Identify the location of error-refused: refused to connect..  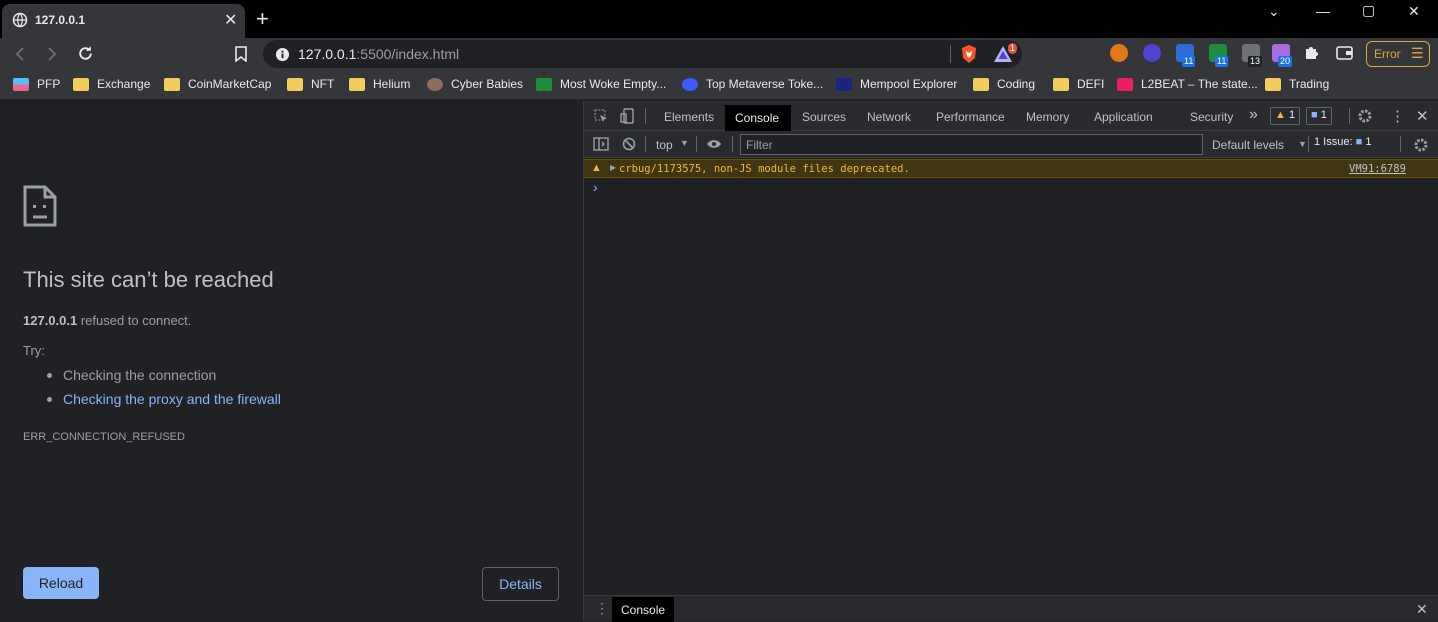
(134, 320).